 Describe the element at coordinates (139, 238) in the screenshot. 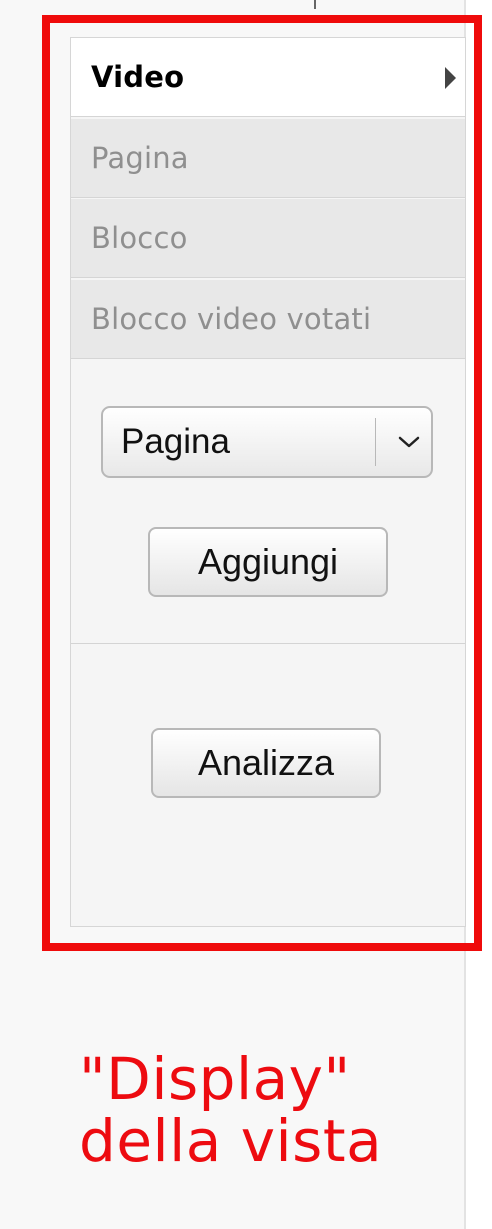

I see `tab-label: Blocco` at that location.